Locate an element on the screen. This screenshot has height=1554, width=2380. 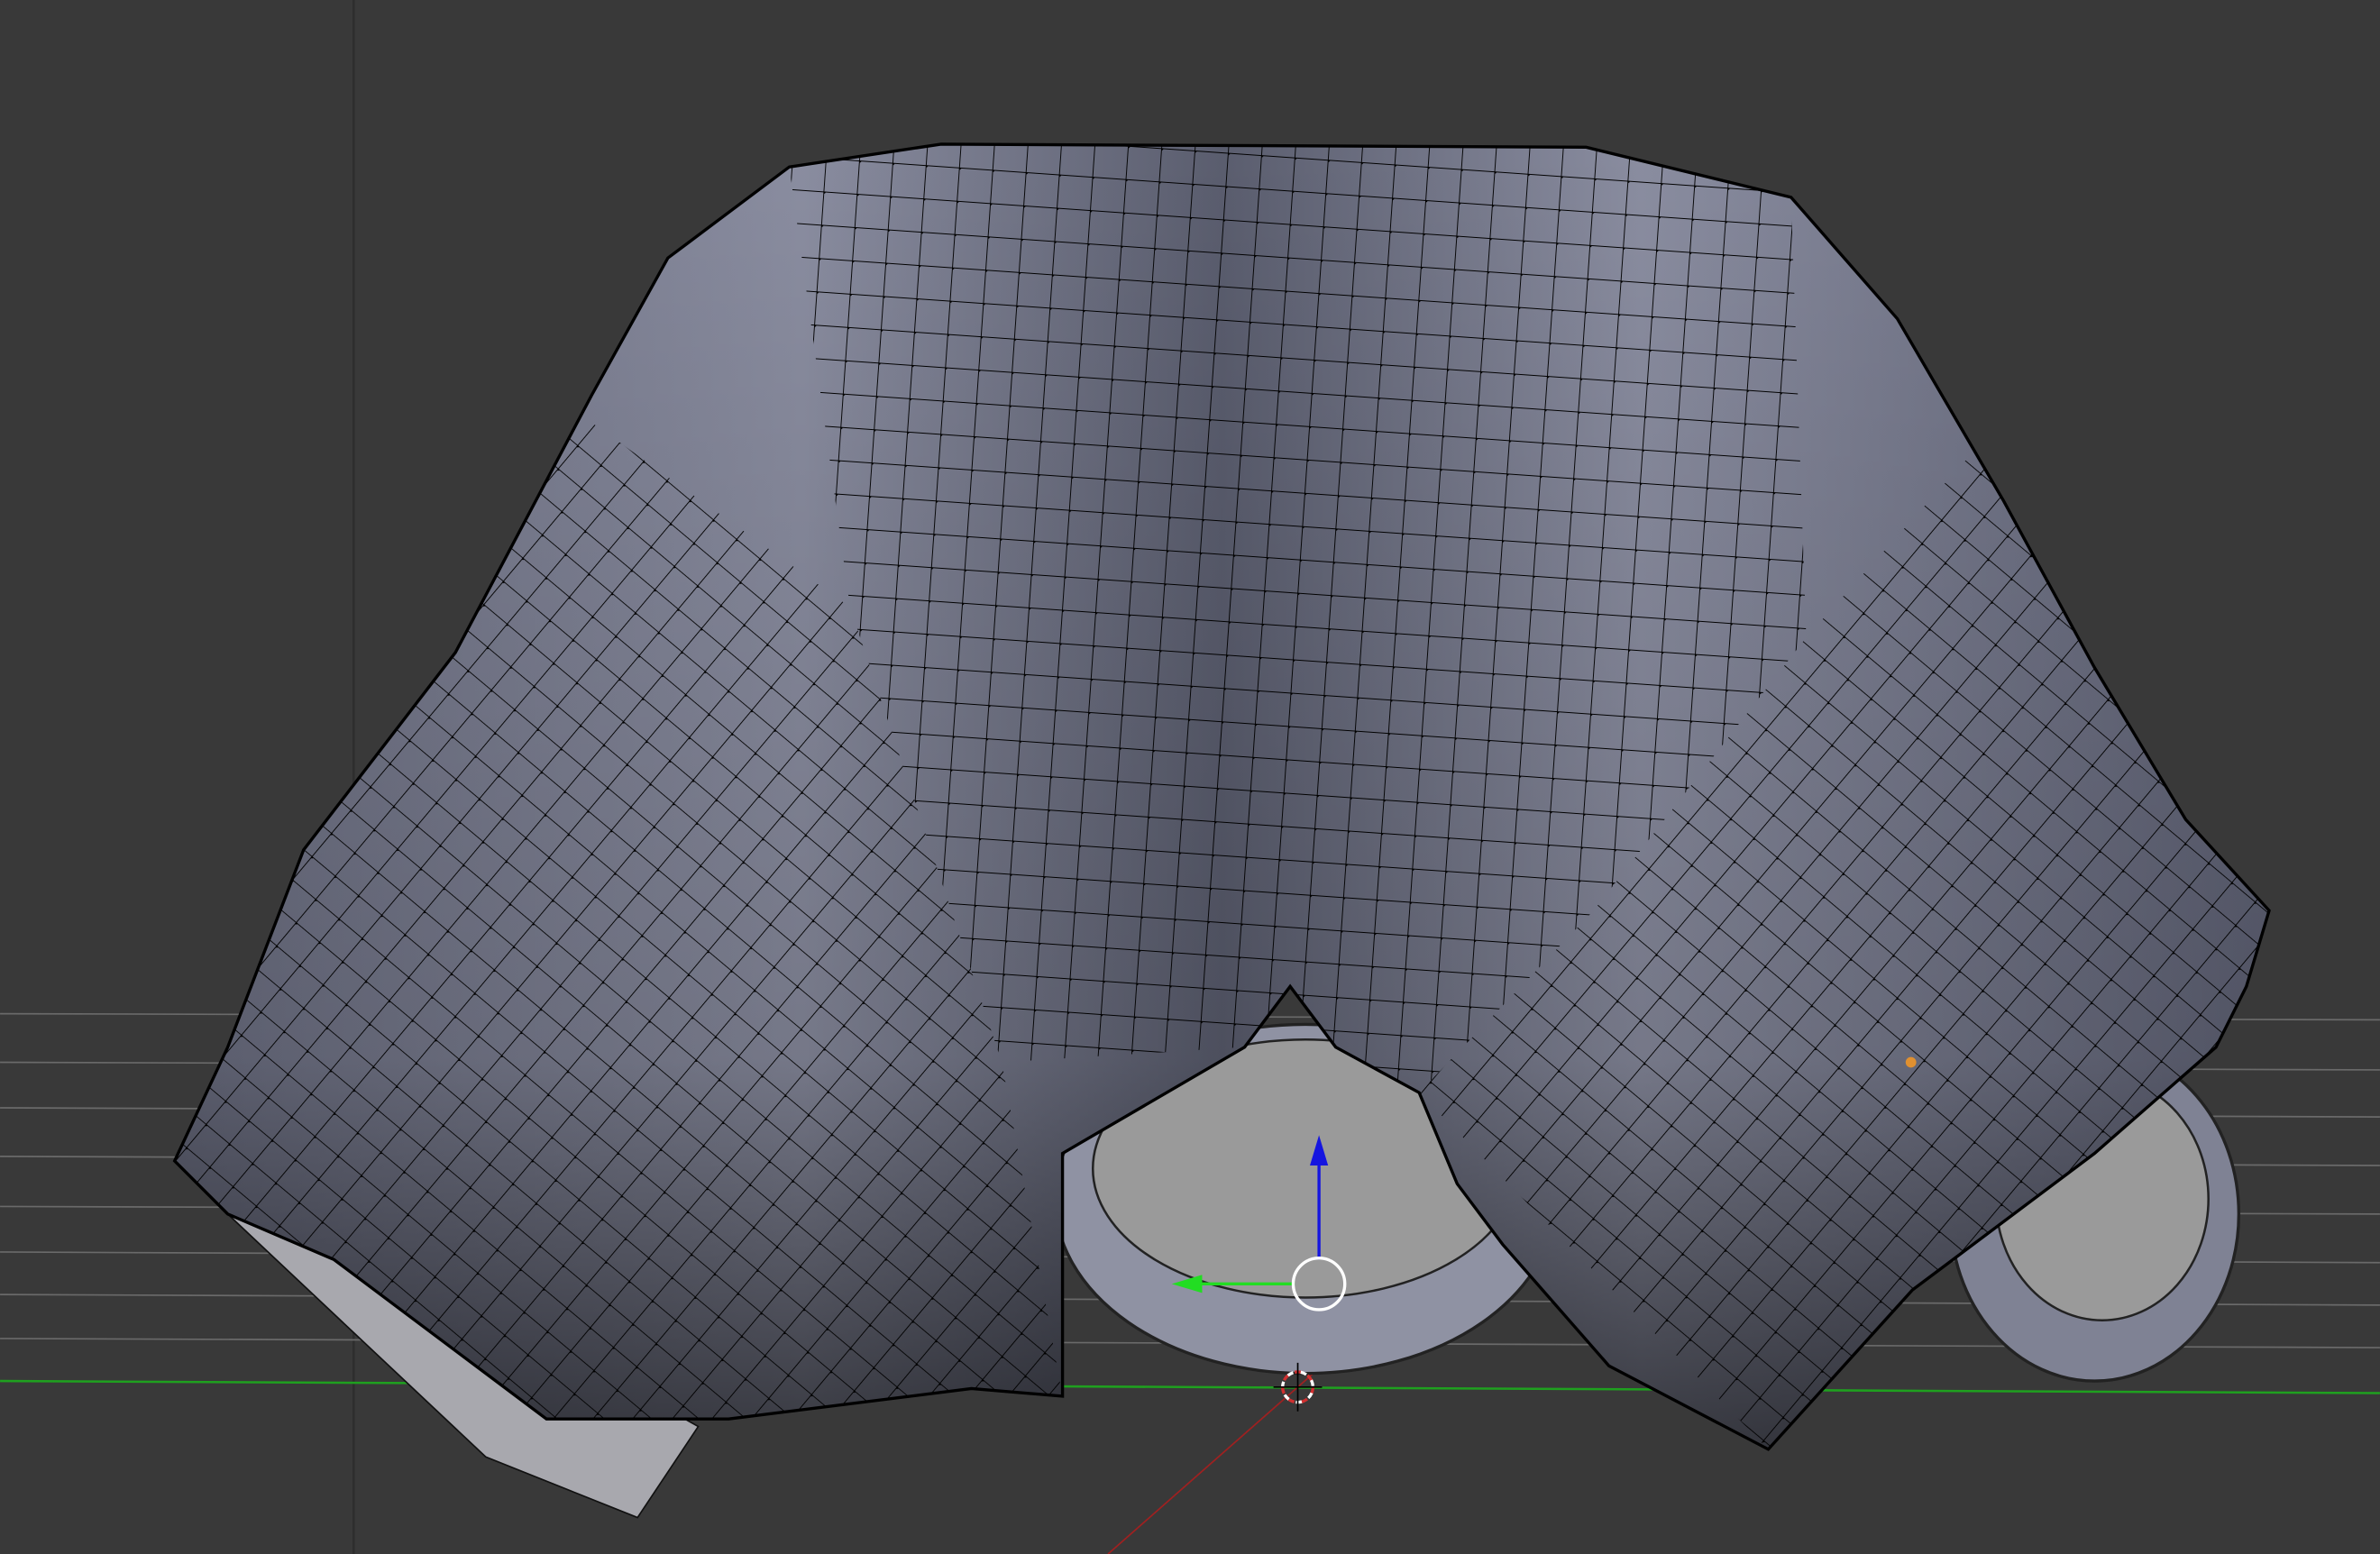
lamp-icon is located at coordinates (1911, 1062).